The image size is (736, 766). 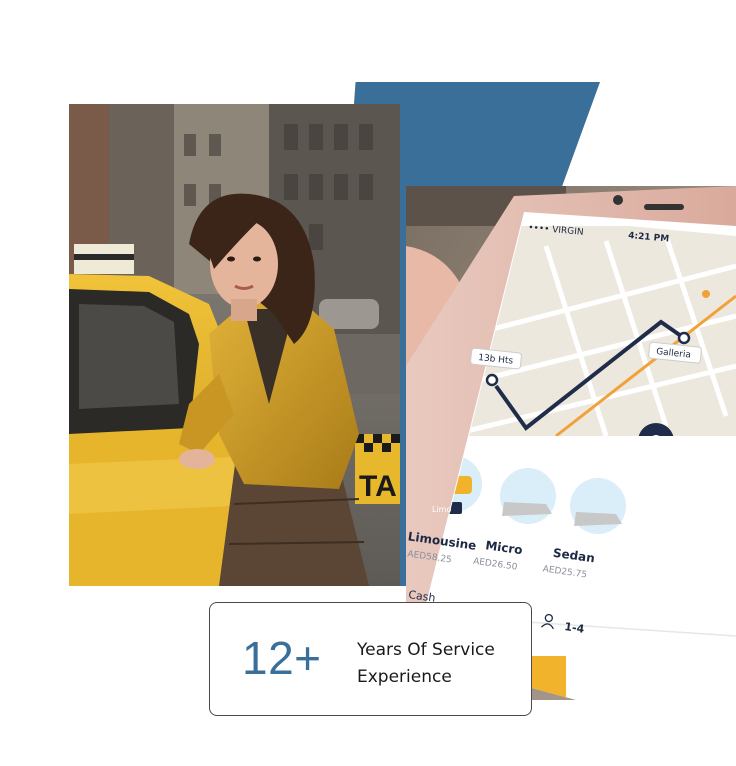 What do you see at coordinates (282, 658) in the screenshot?
I see `years-number: 12+` at bounding box center [282, 658].